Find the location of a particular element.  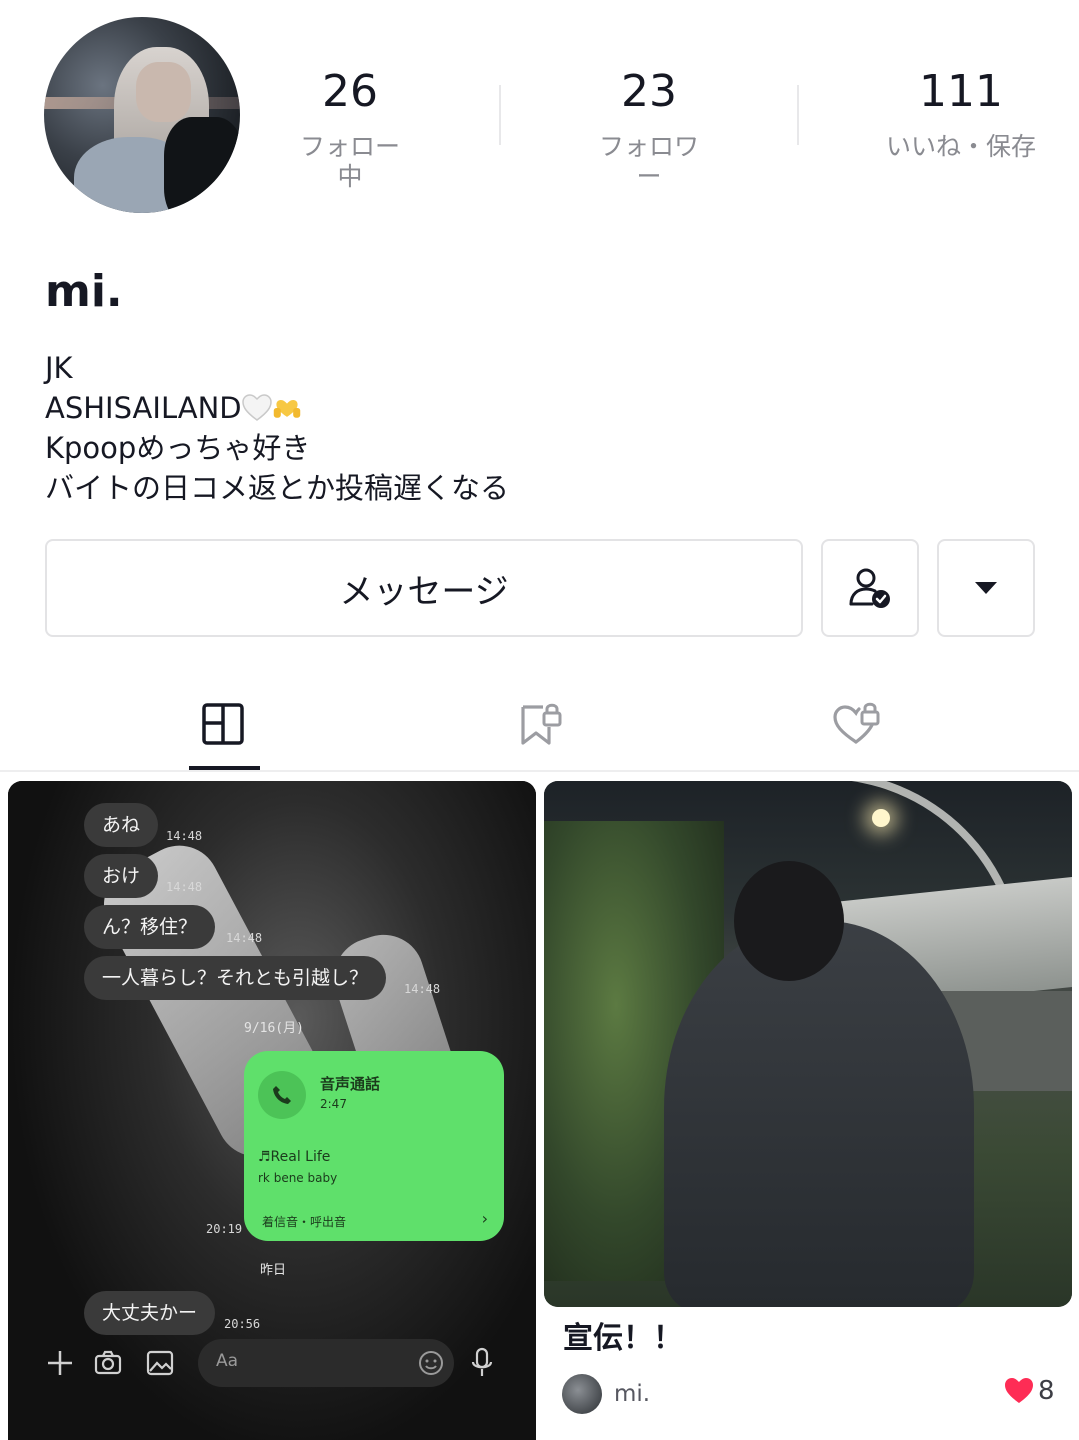

chat-input-placeholder: Aa is located at coordinates (227, 1361).